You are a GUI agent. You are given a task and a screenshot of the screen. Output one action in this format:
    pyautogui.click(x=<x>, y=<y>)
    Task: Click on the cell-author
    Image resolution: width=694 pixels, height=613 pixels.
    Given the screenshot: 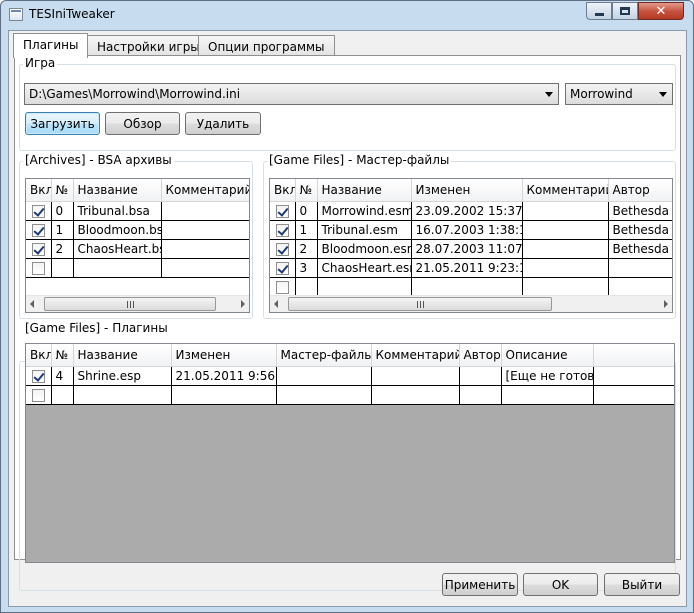 What is the action you would take?
    pyautogui.click(x=480, y=376)
    